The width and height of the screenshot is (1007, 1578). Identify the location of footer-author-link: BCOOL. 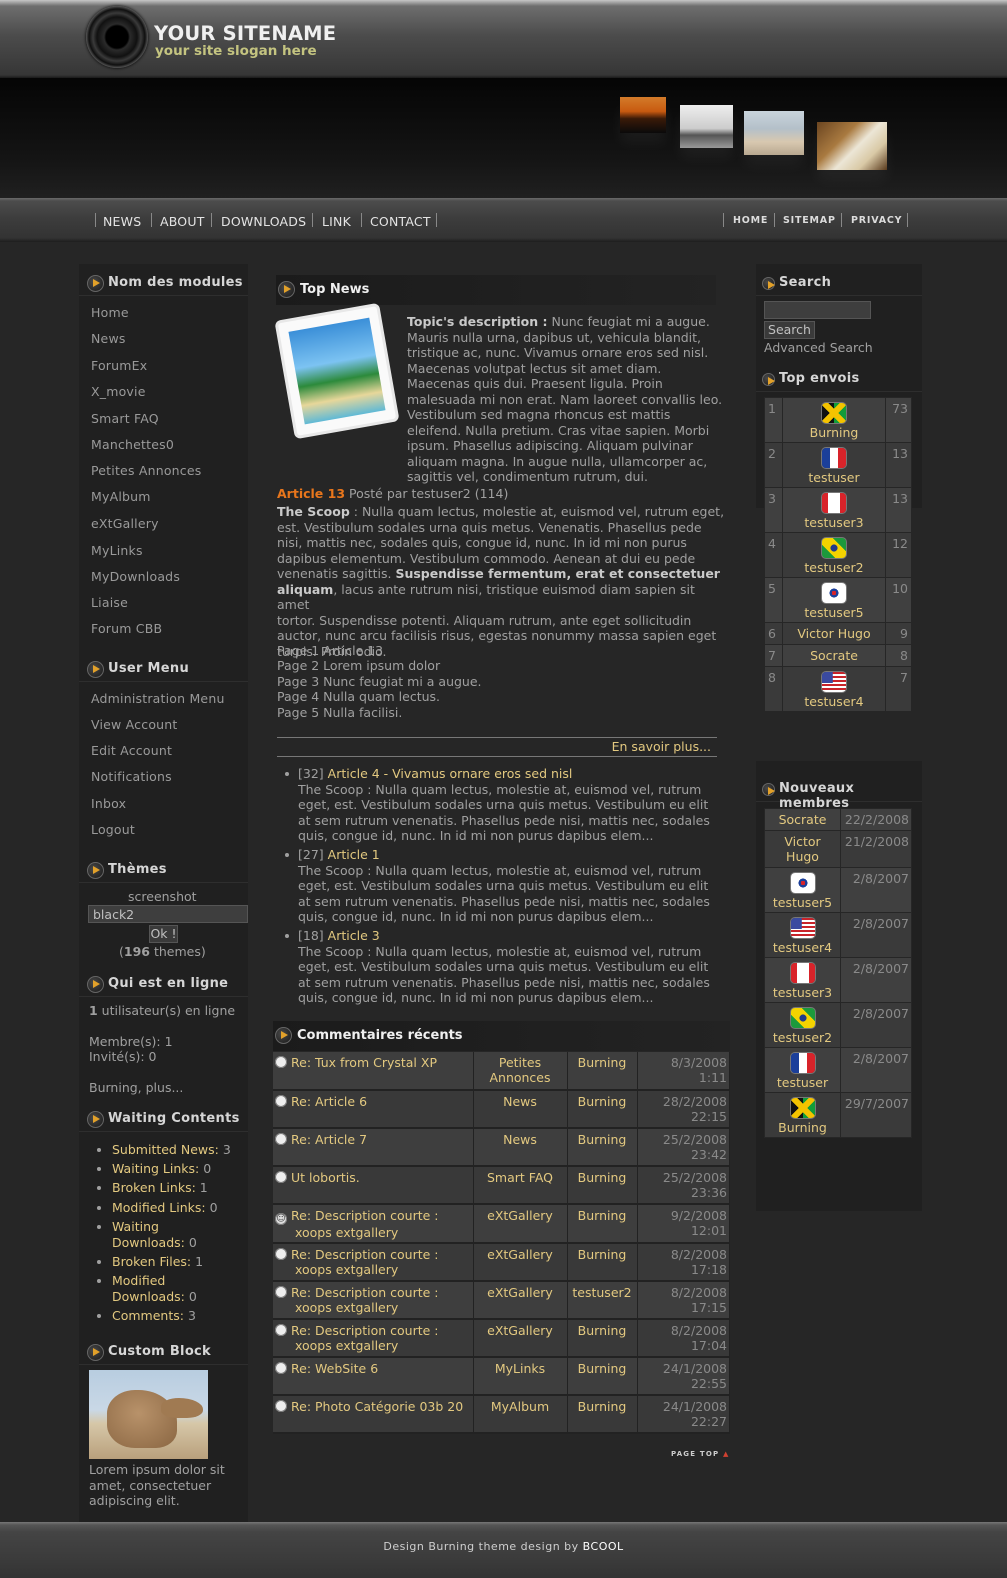
(603, 1546).